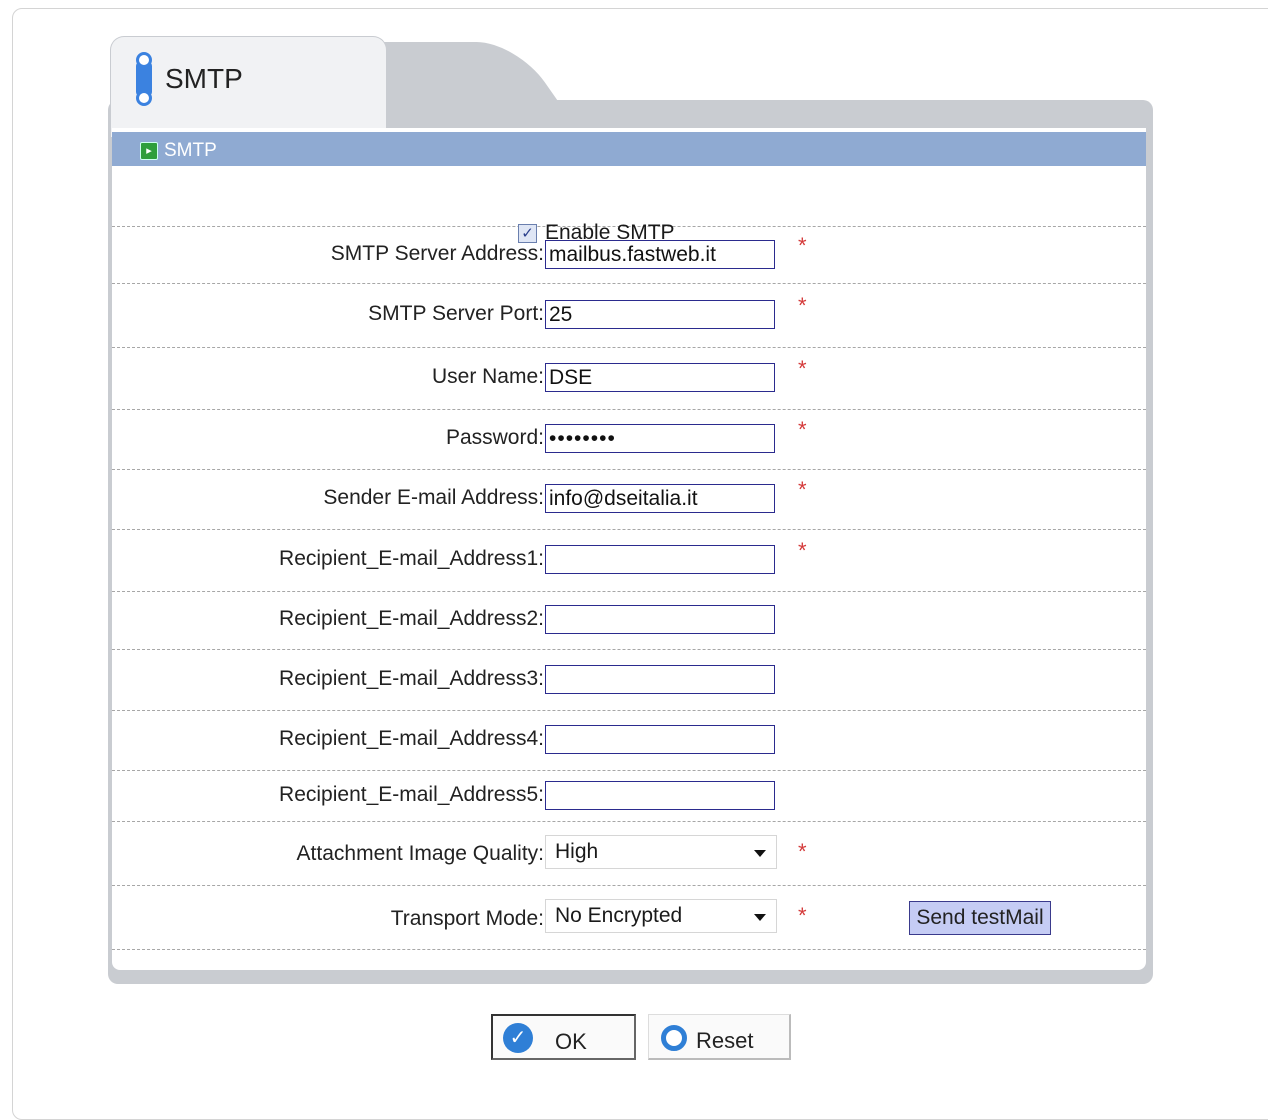  What do you see at coordinates (437, 253) in the screenshot?
I see `field-label: SMTP Server Address:` at bounding box center [437, 253].